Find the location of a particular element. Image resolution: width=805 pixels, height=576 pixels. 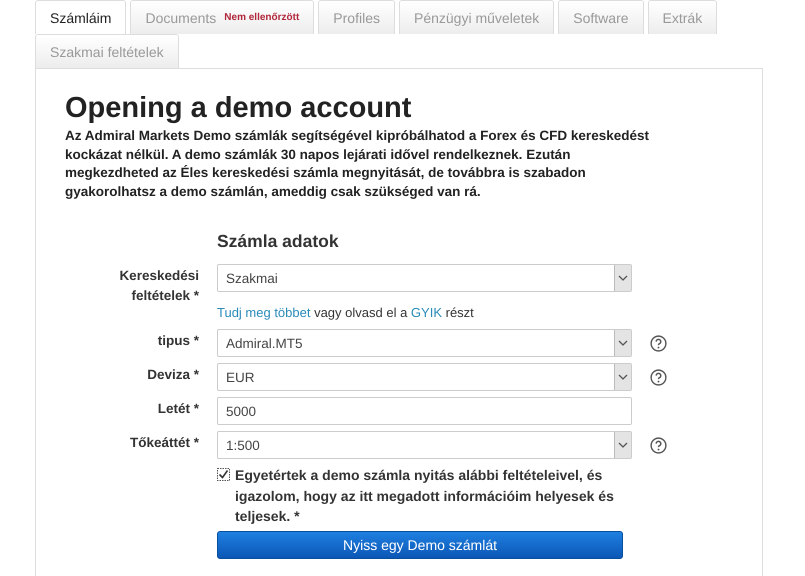

field-label: Deviza * is located at coordinates (172, 375).